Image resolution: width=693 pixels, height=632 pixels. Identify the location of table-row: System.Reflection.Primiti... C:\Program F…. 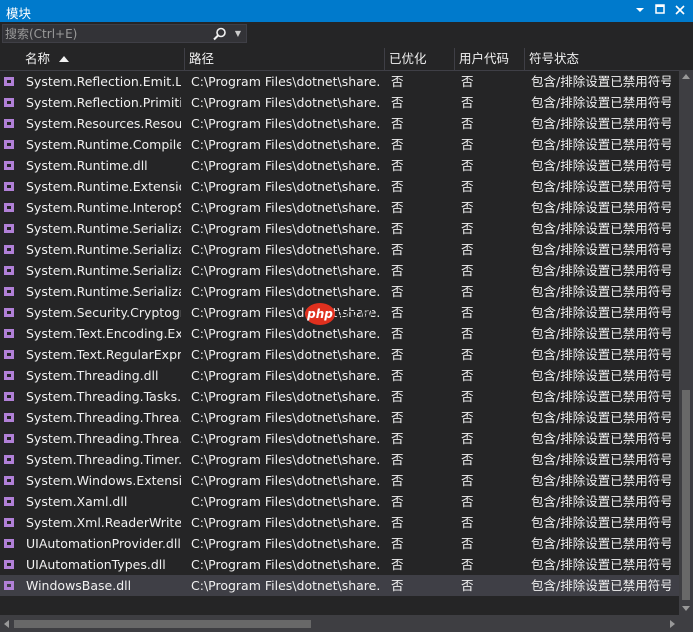
(339, 102).